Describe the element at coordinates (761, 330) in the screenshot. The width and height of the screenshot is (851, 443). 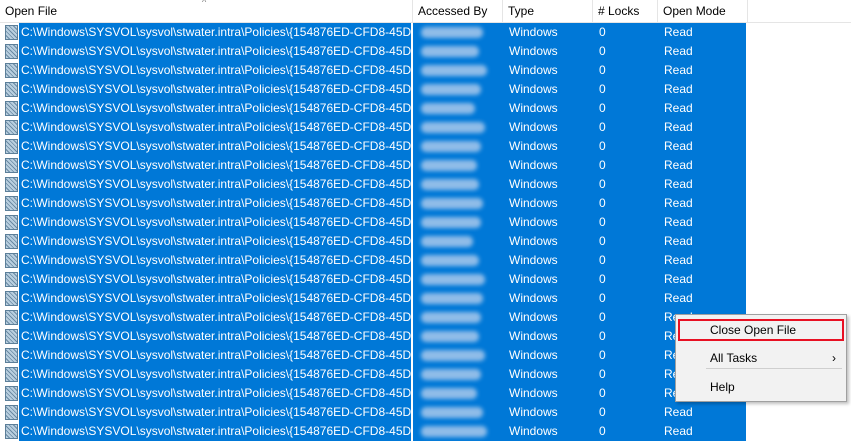
I see `close-open-file-menu-item: Close Open File` at that location.